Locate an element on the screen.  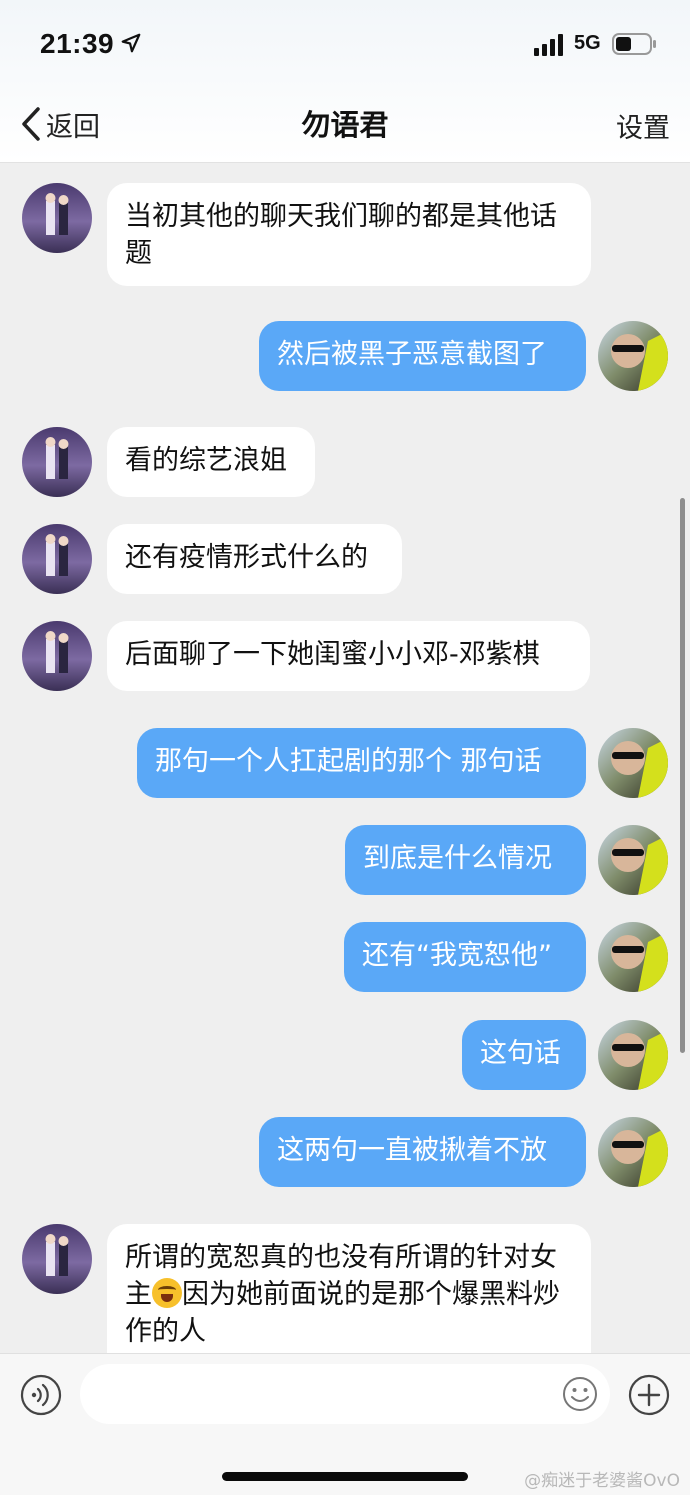
message-bubble-outgoing: 那句一个人扛起剧的那个 那句话 is located at coordinates (361, 763).